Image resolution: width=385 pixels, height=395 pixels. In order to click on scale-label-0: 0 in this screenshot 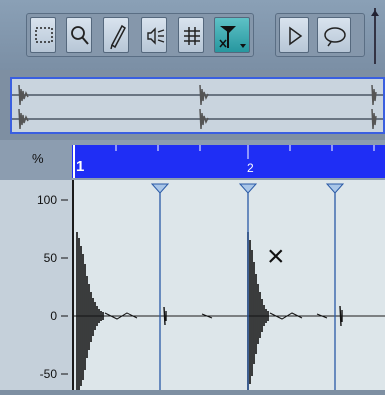, I will do `click(53, 316)`.